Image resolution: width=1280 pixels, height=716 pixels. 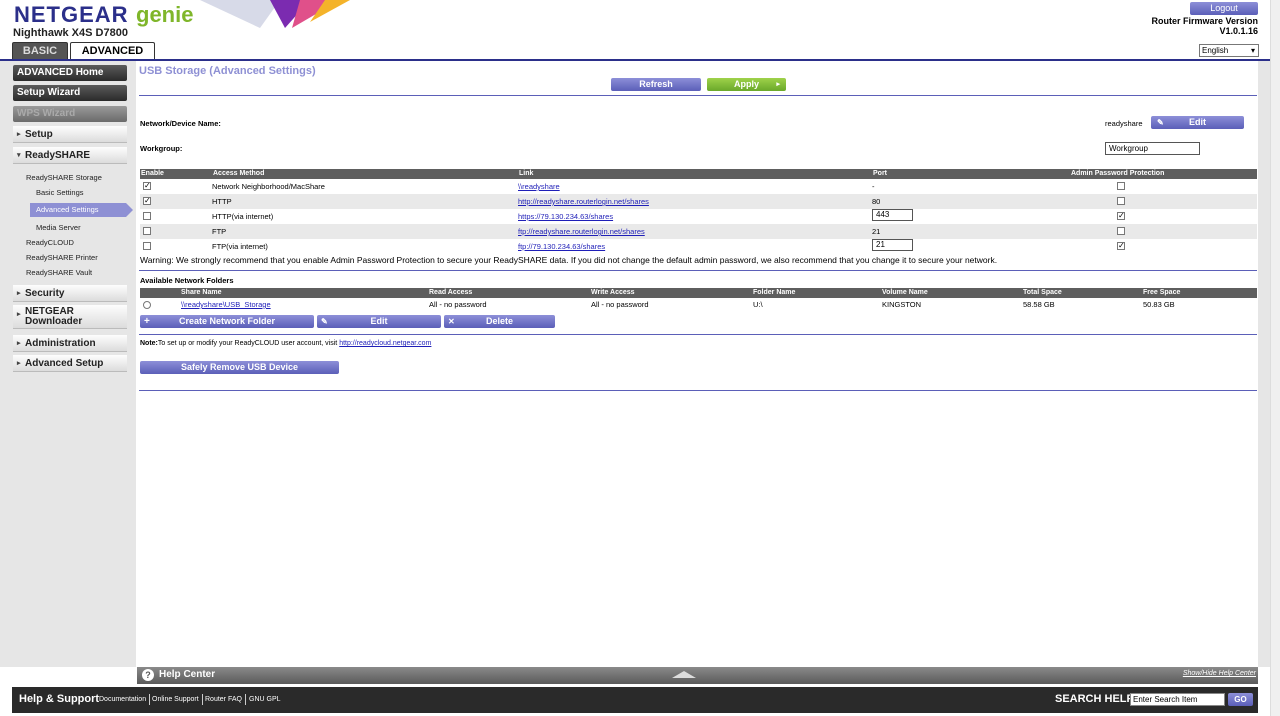 What do you see at coordinates (58, 227) in the screenshot?
I see `sidebar-item-media-server: Media Server` at bounding box center [58, 227].